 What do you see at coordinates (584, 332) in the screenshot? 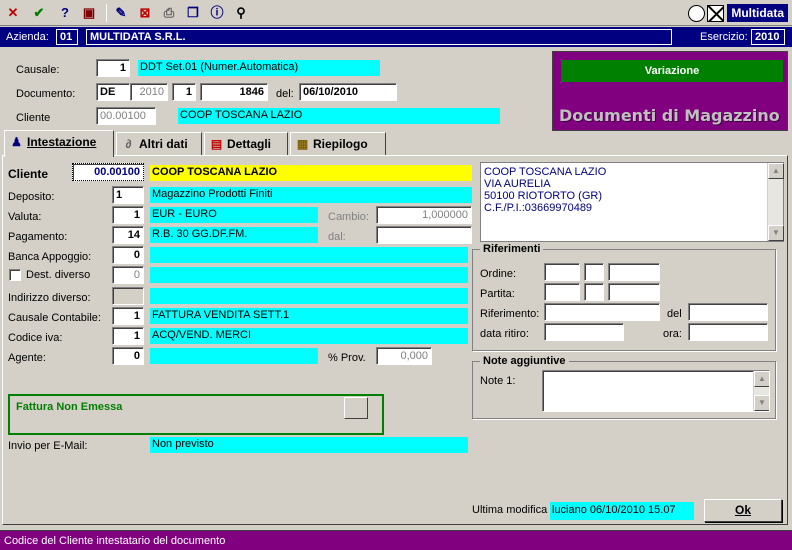
I see `data-ritiro-input` at bounding box center [584, 332].